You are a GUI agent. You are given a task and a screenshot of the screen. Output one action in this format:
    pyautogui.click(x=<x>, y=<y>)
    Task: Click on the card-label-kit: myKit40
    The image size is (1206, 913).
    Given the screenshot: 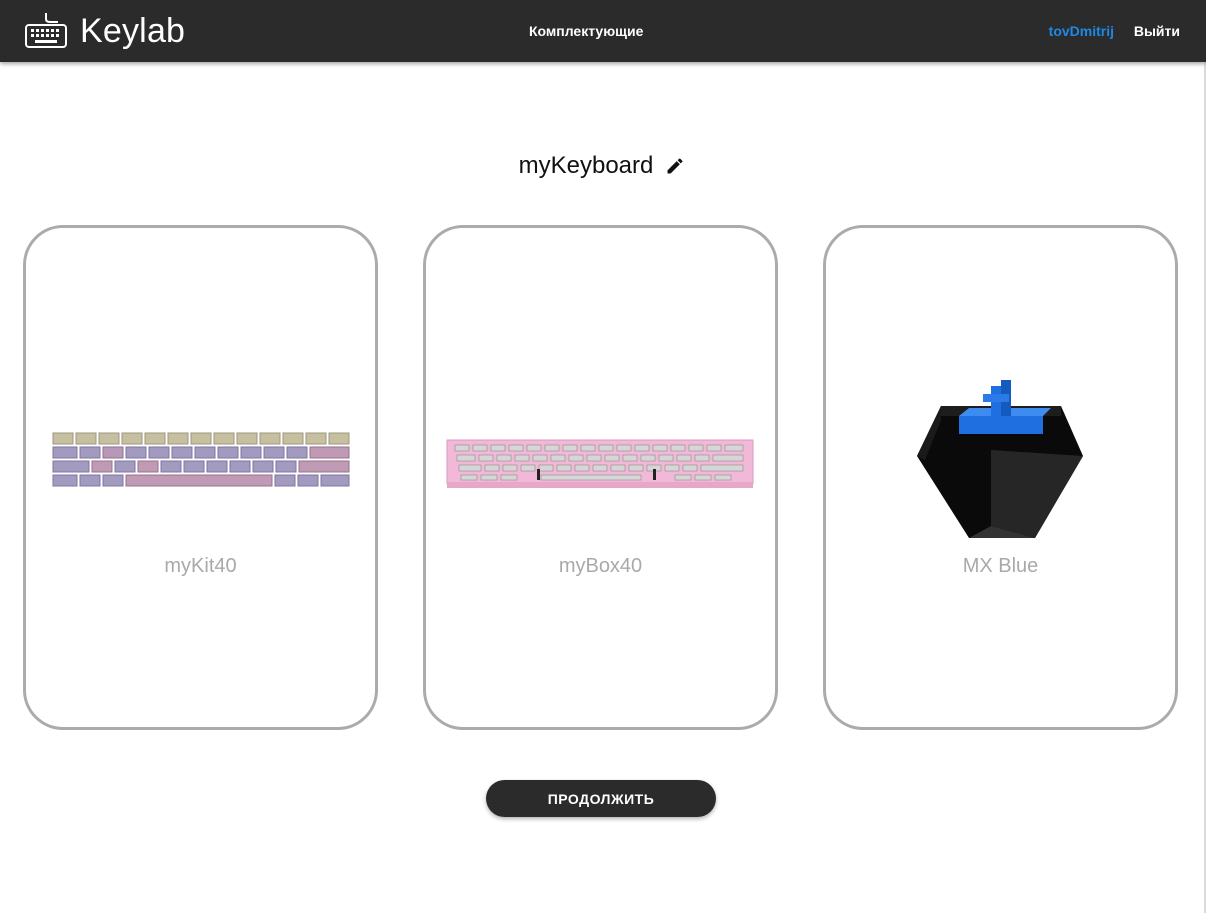 What is the action you would take?
    pyautogui.click(x=200, y=566)
    